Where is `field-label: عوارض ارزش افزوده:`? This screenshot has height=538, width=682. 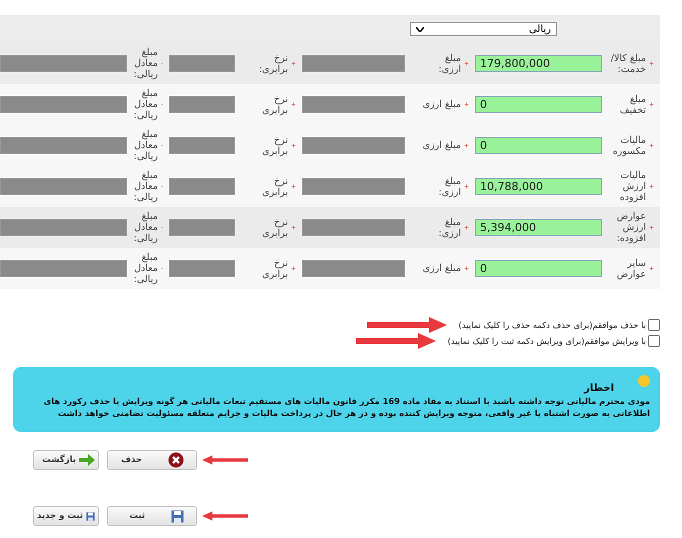 field-label: عوارض ارزش افزوده: is located at coordinates (631, 227).